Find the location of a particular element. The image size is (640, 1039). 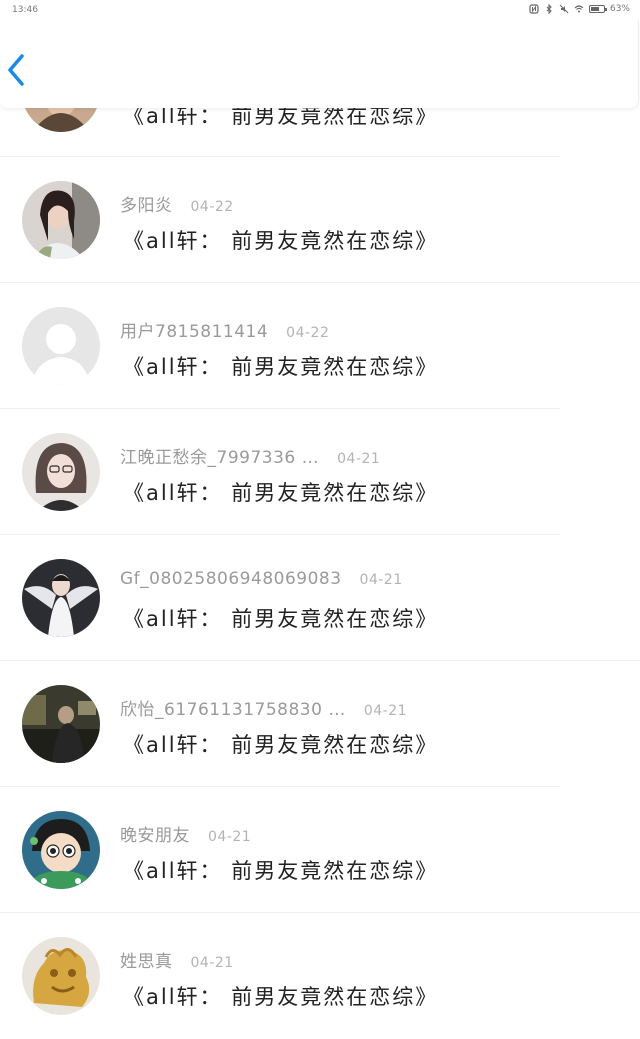

battery-percent: 63% is located at coordinates (619, 9).